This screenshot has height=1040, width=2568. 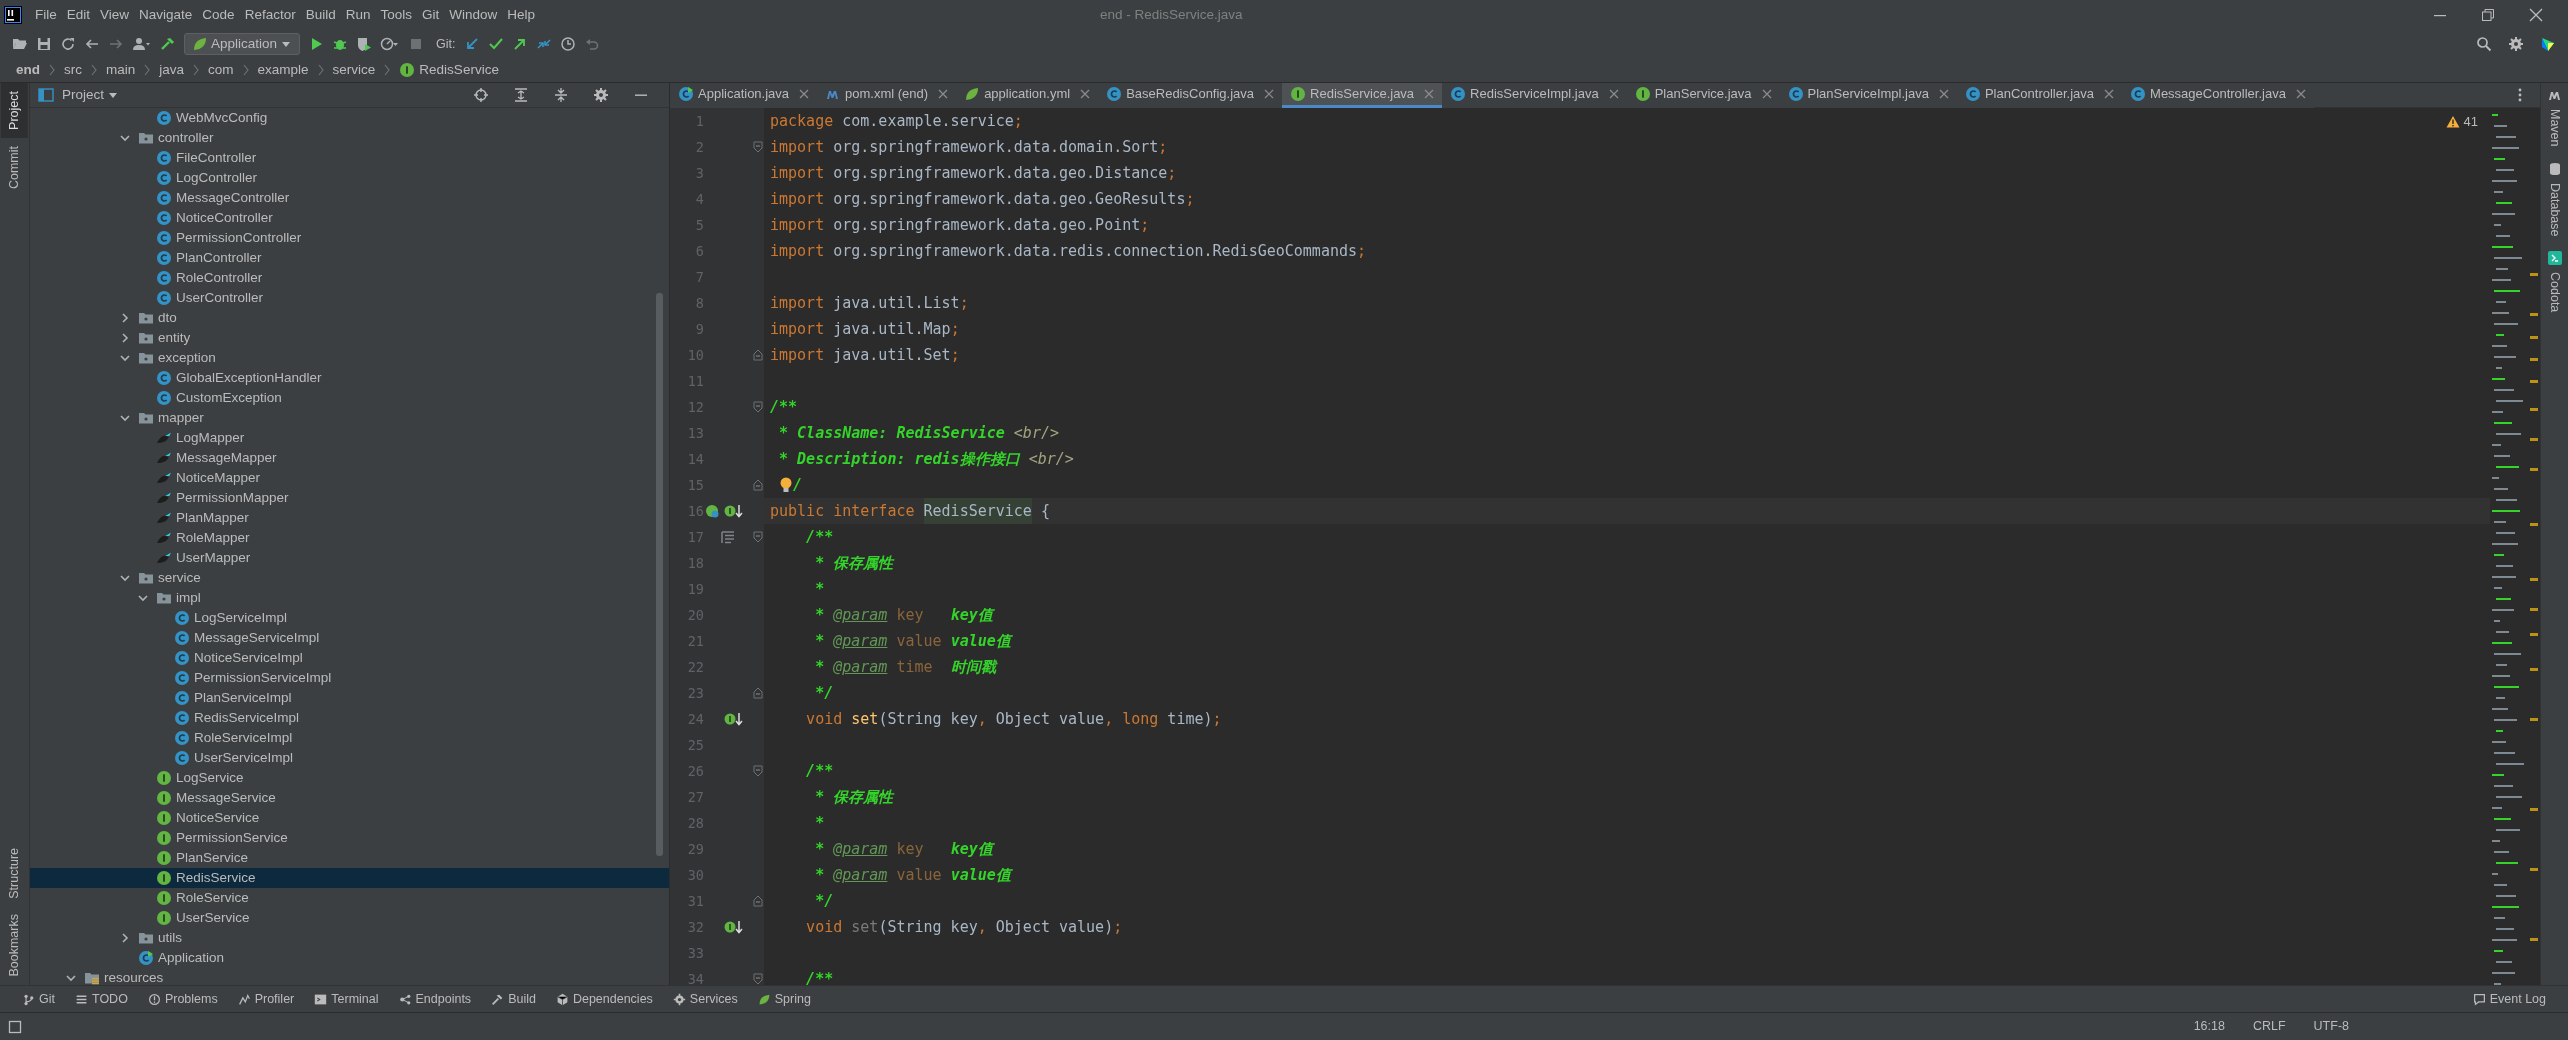 I want to click on scrollbar-thumb, so click(x=659, y=574).